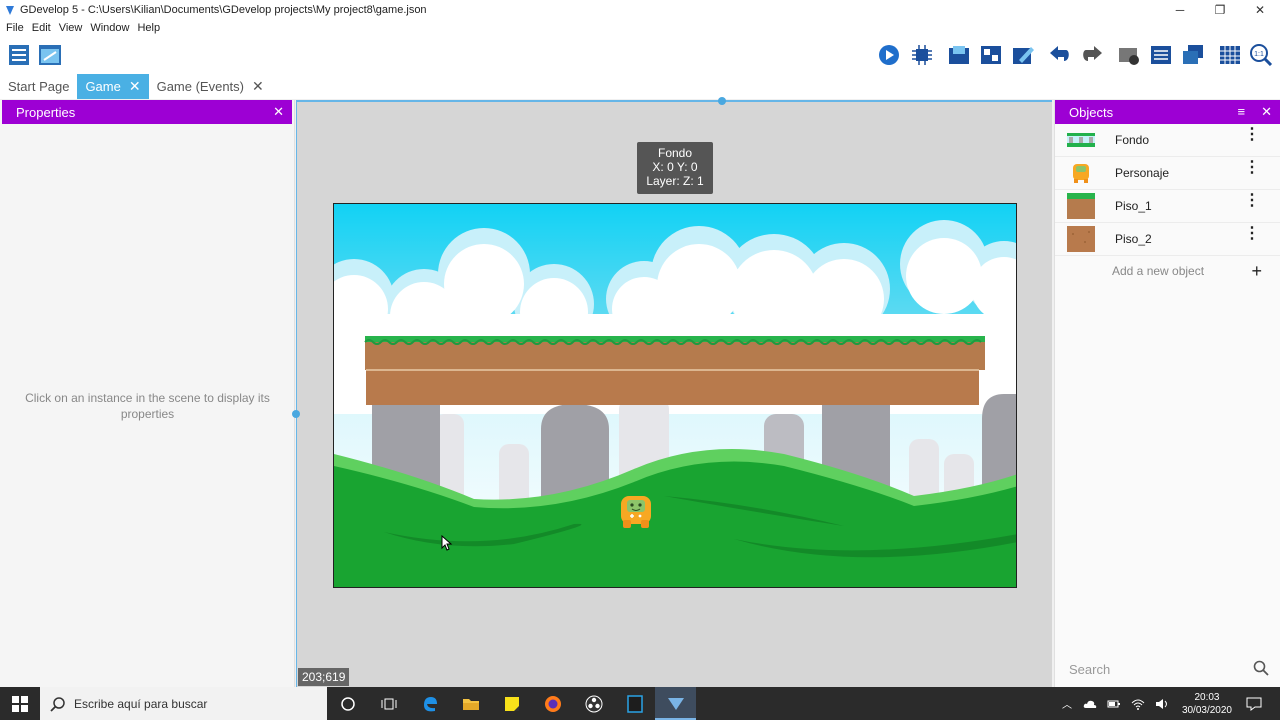  Describe the element at coordinates (675, 181) in the screenshot. I see `tooltip-layer: Layer: Z: 1` at that location.